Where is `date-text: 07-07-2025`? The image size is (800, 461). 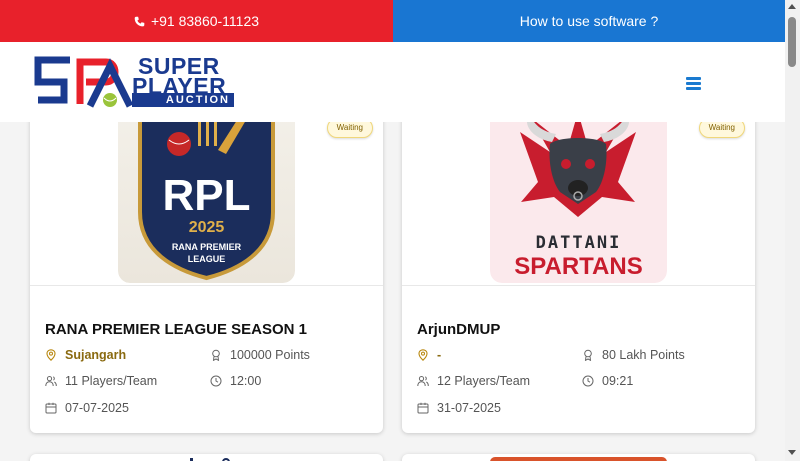
date-text: 07-07-2025 is located at coordinates (97, 408).